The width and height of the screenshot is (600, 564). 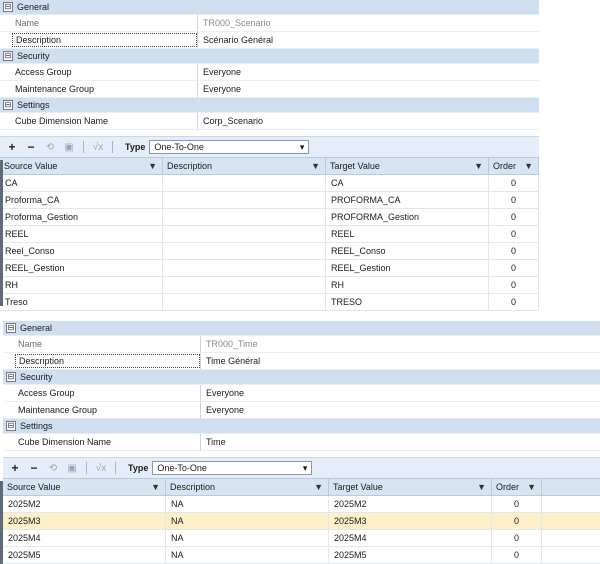 What do you see at coordinates (81, 234) in the screenshot?
I see `source-value-cell: REEL` at bounding box center [81, 234].